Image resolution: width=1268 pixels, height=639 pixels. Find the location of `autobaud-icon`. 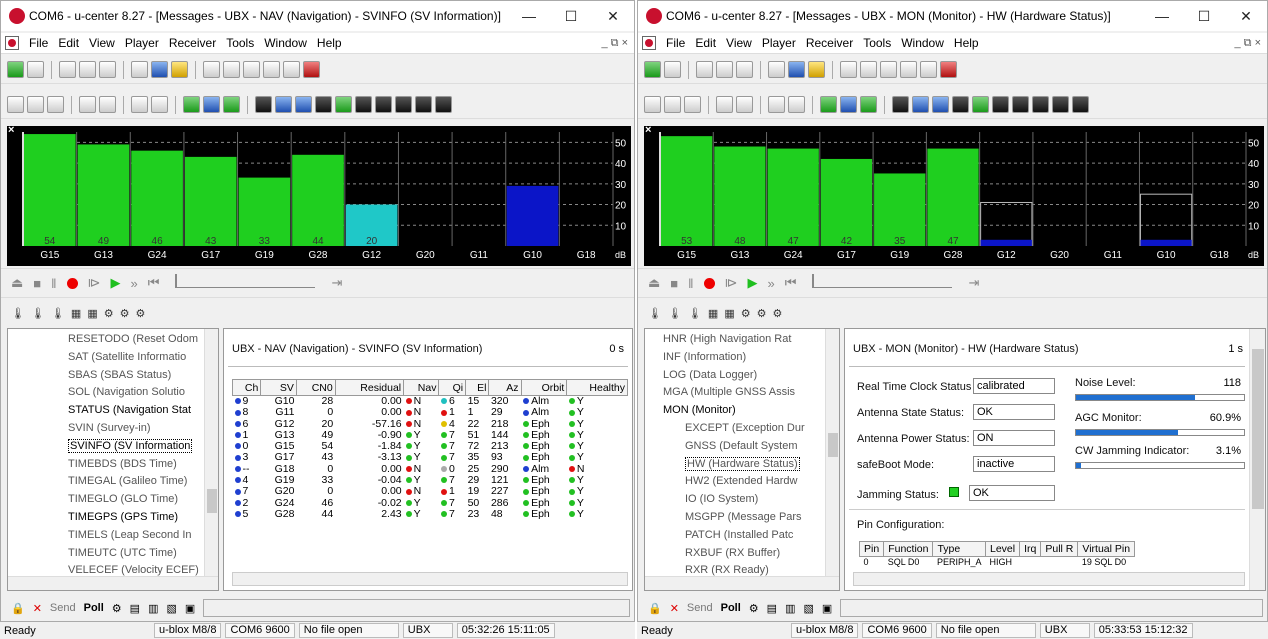

autobaud-icon is located at coordinates (67, 69).